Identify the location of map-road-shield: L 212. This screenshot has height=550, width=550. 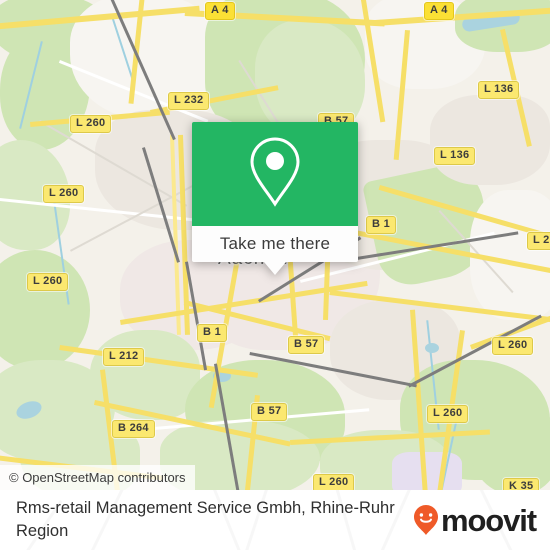
(124, 357).